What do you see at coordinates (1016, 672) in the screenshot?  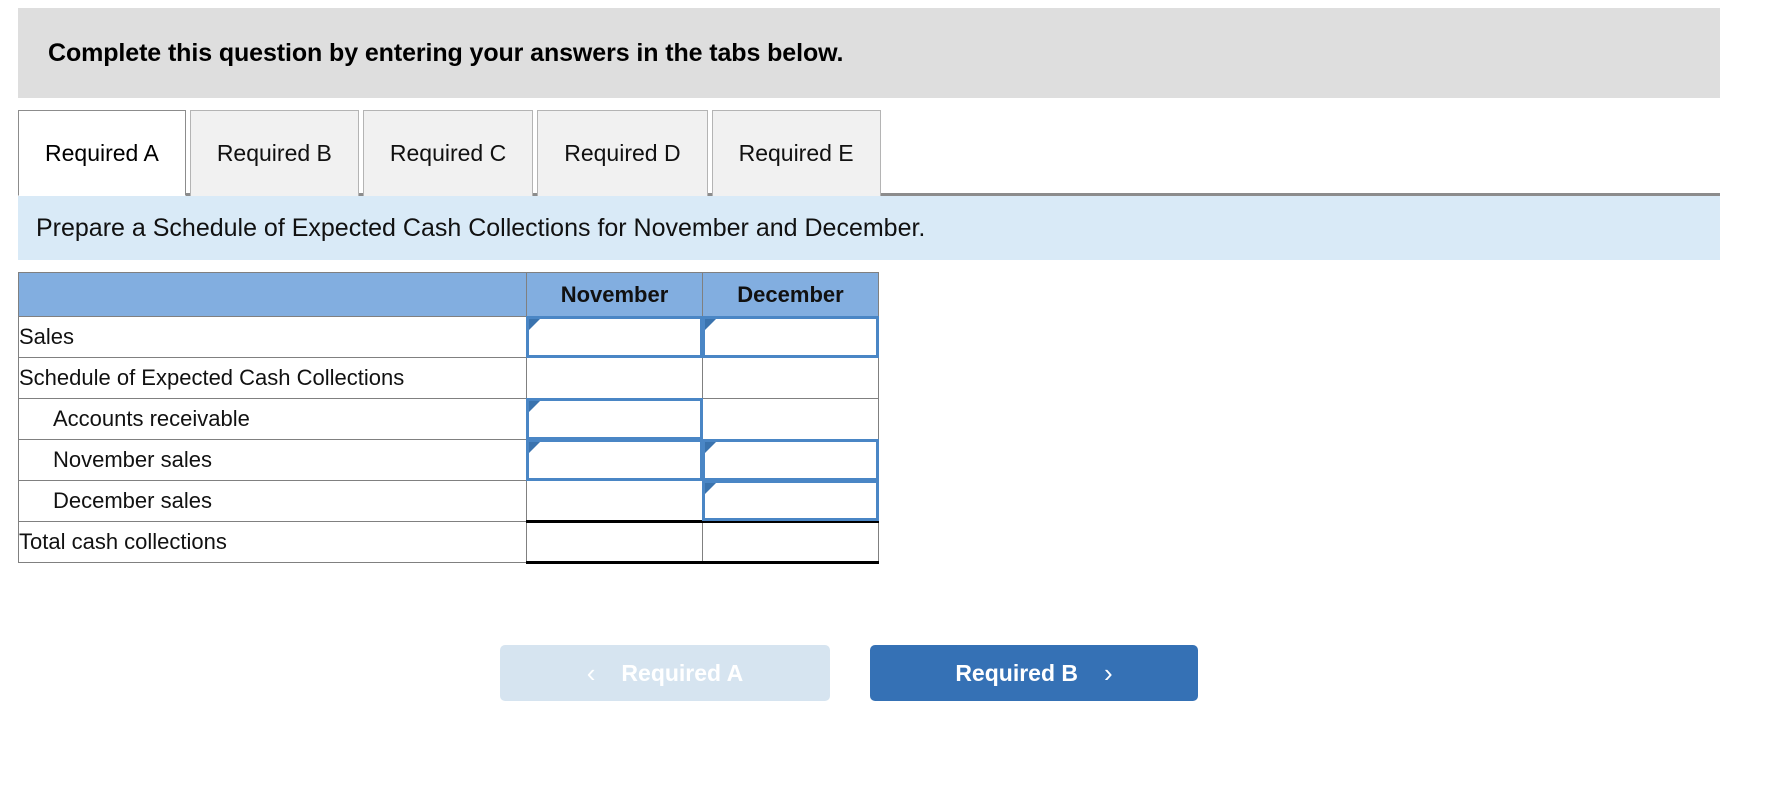 I see `next-requirement-label: Required B` at bounding box center [1016, 672].